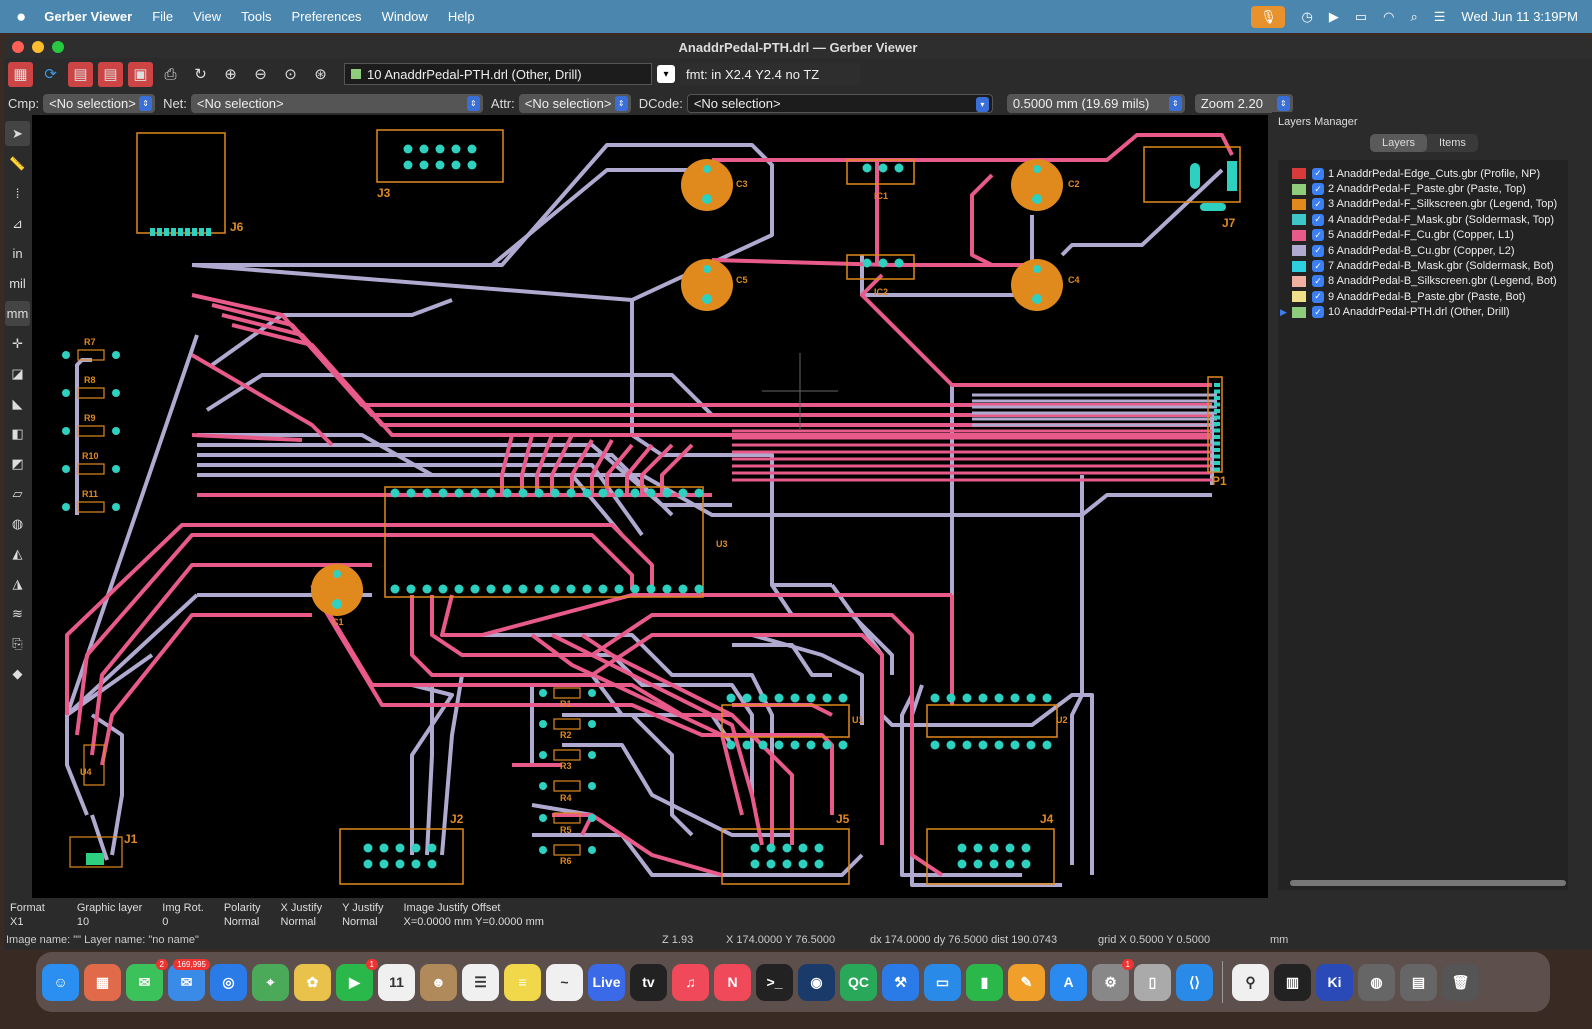  I want to click on layer-row: ✓ 2 AnaddrPedal-F_Paste.gbr (Paste, Top), so click(1423, 188).